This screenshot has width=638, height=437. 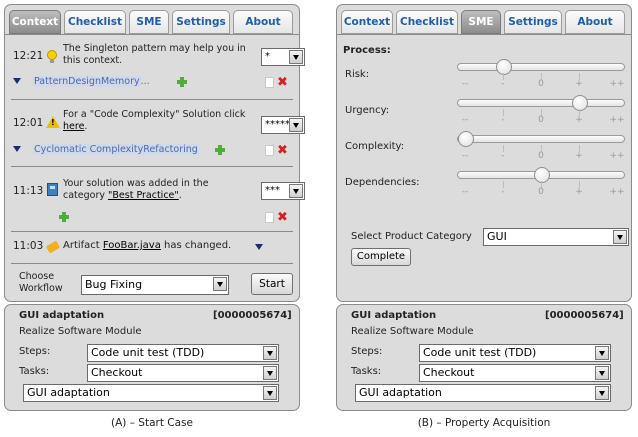 I want to click on rating-value: *, so click(x=267, y=56).